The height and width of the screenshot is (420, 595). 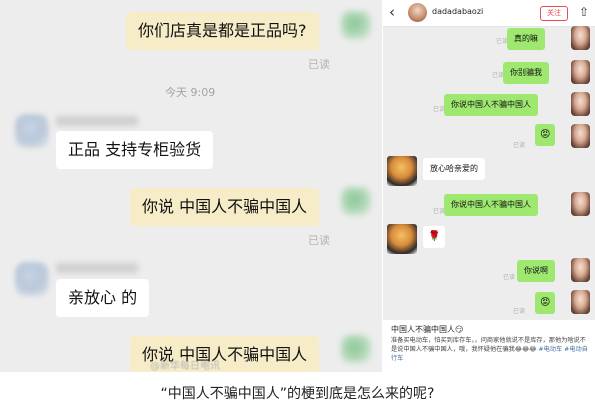 What do you see at coordinates (135, 150) in the screenshot?
I see `incoming-message: 正品 支持专柜验货` at bounding box center [135, 150].